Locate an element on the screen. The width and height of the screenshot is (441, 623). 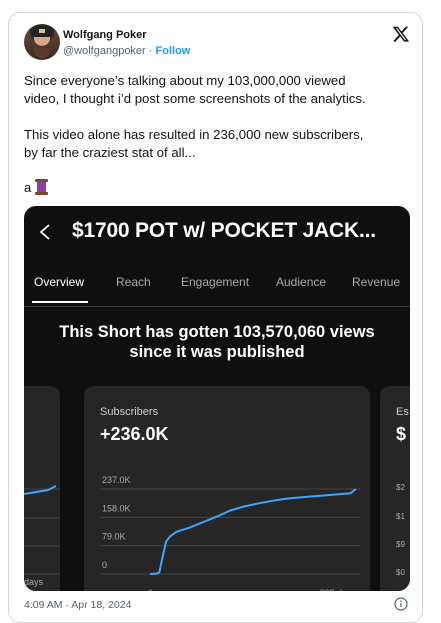
right-y-tick: $9 is located at coordinates (400, 544).